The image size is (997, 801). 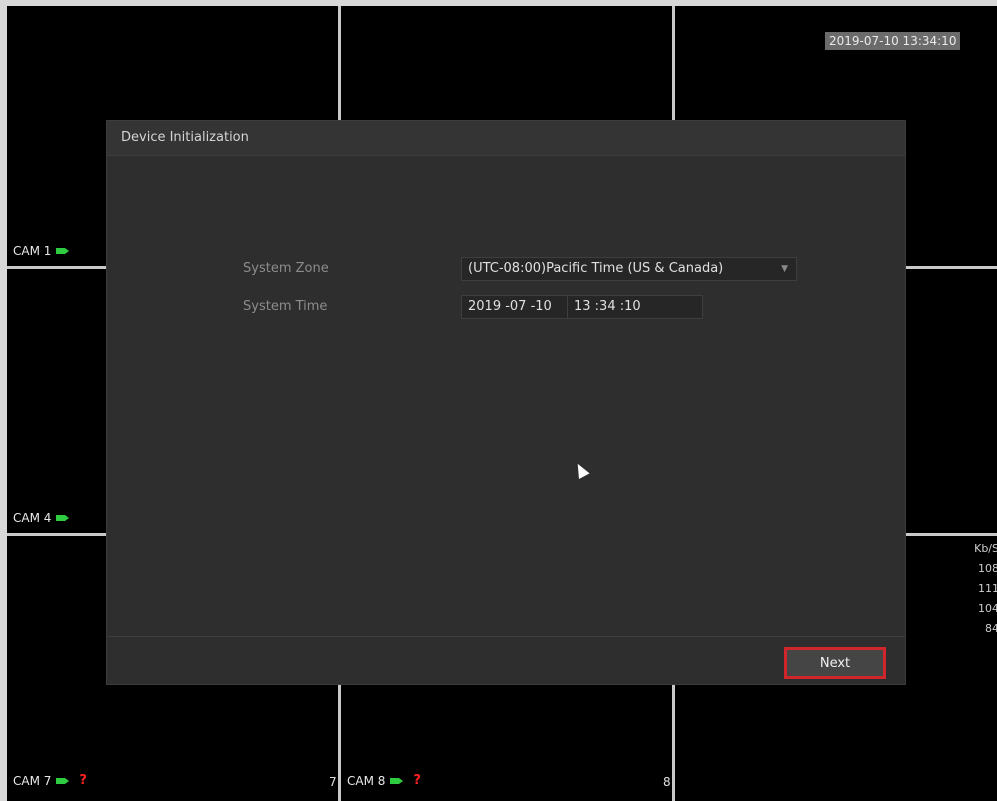 I want to click on bitrate-value: 108, so click(x=987, y=568).